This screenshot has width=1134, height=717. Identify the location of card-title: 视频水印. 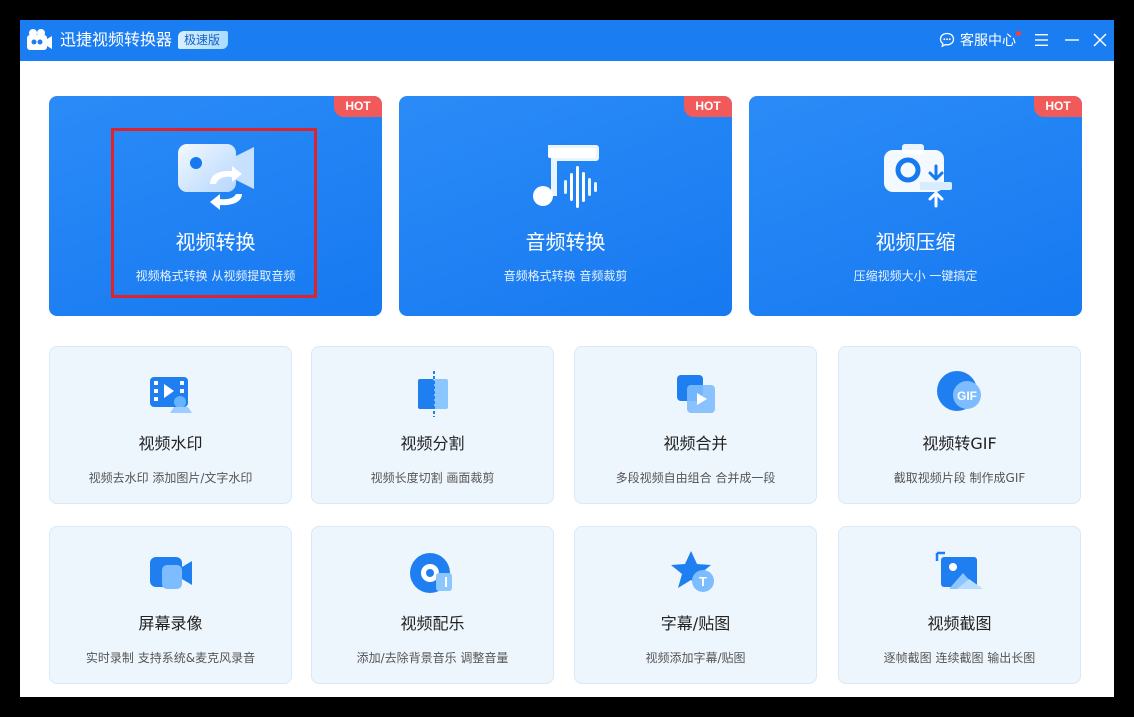
(170, 443).